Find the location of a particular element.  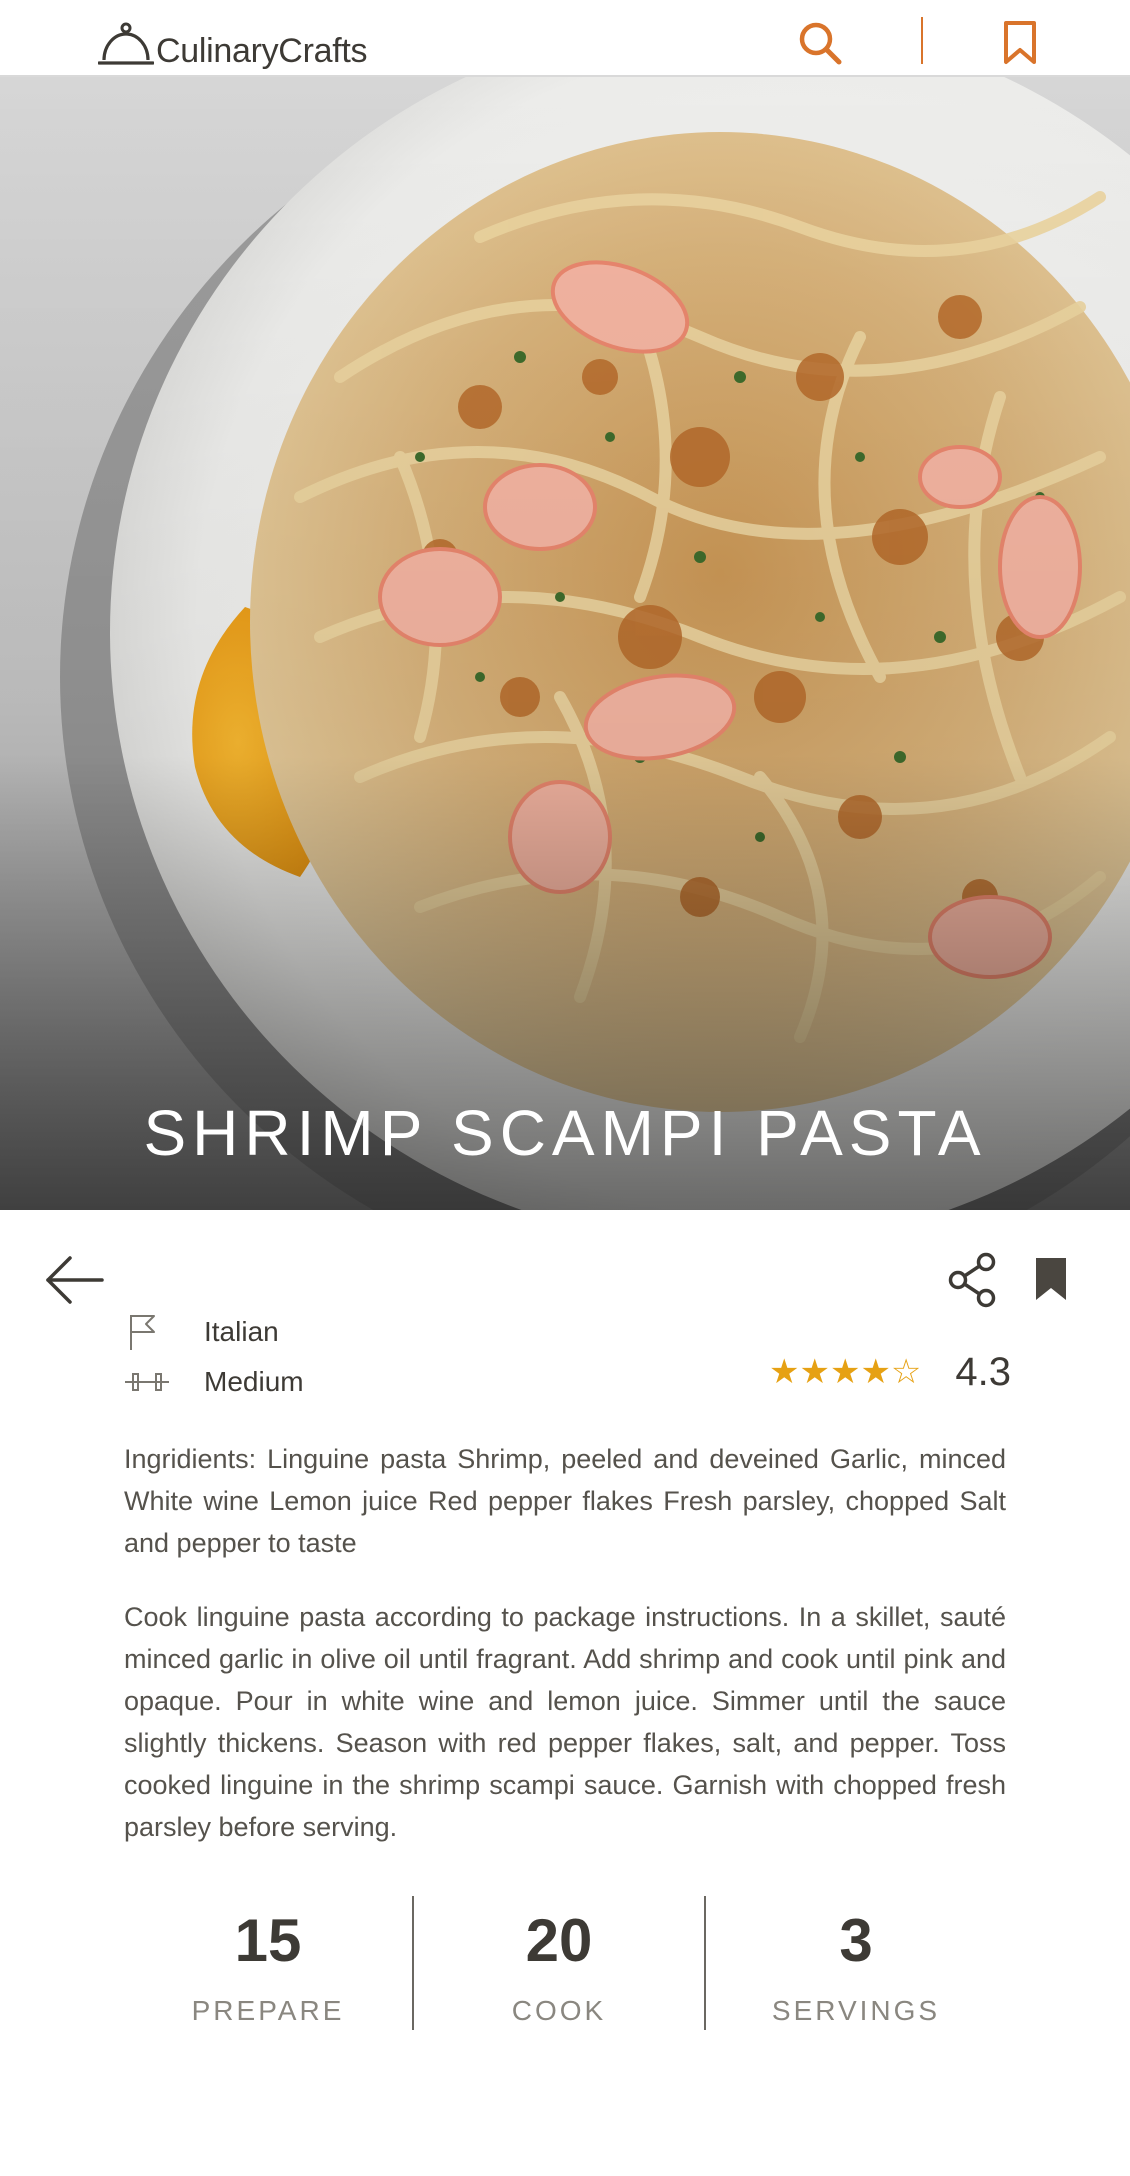

brand-logo: CulinaryCrafts is located at coordinates (233, 46).